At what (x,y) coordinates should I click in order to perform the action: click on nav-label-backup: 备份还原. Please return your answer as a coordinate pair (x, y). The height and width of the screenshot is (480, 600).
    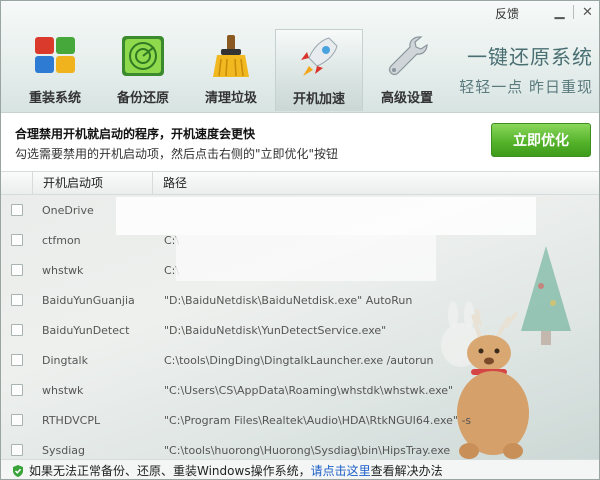
    Looking at the image, I should click on (142, 98).